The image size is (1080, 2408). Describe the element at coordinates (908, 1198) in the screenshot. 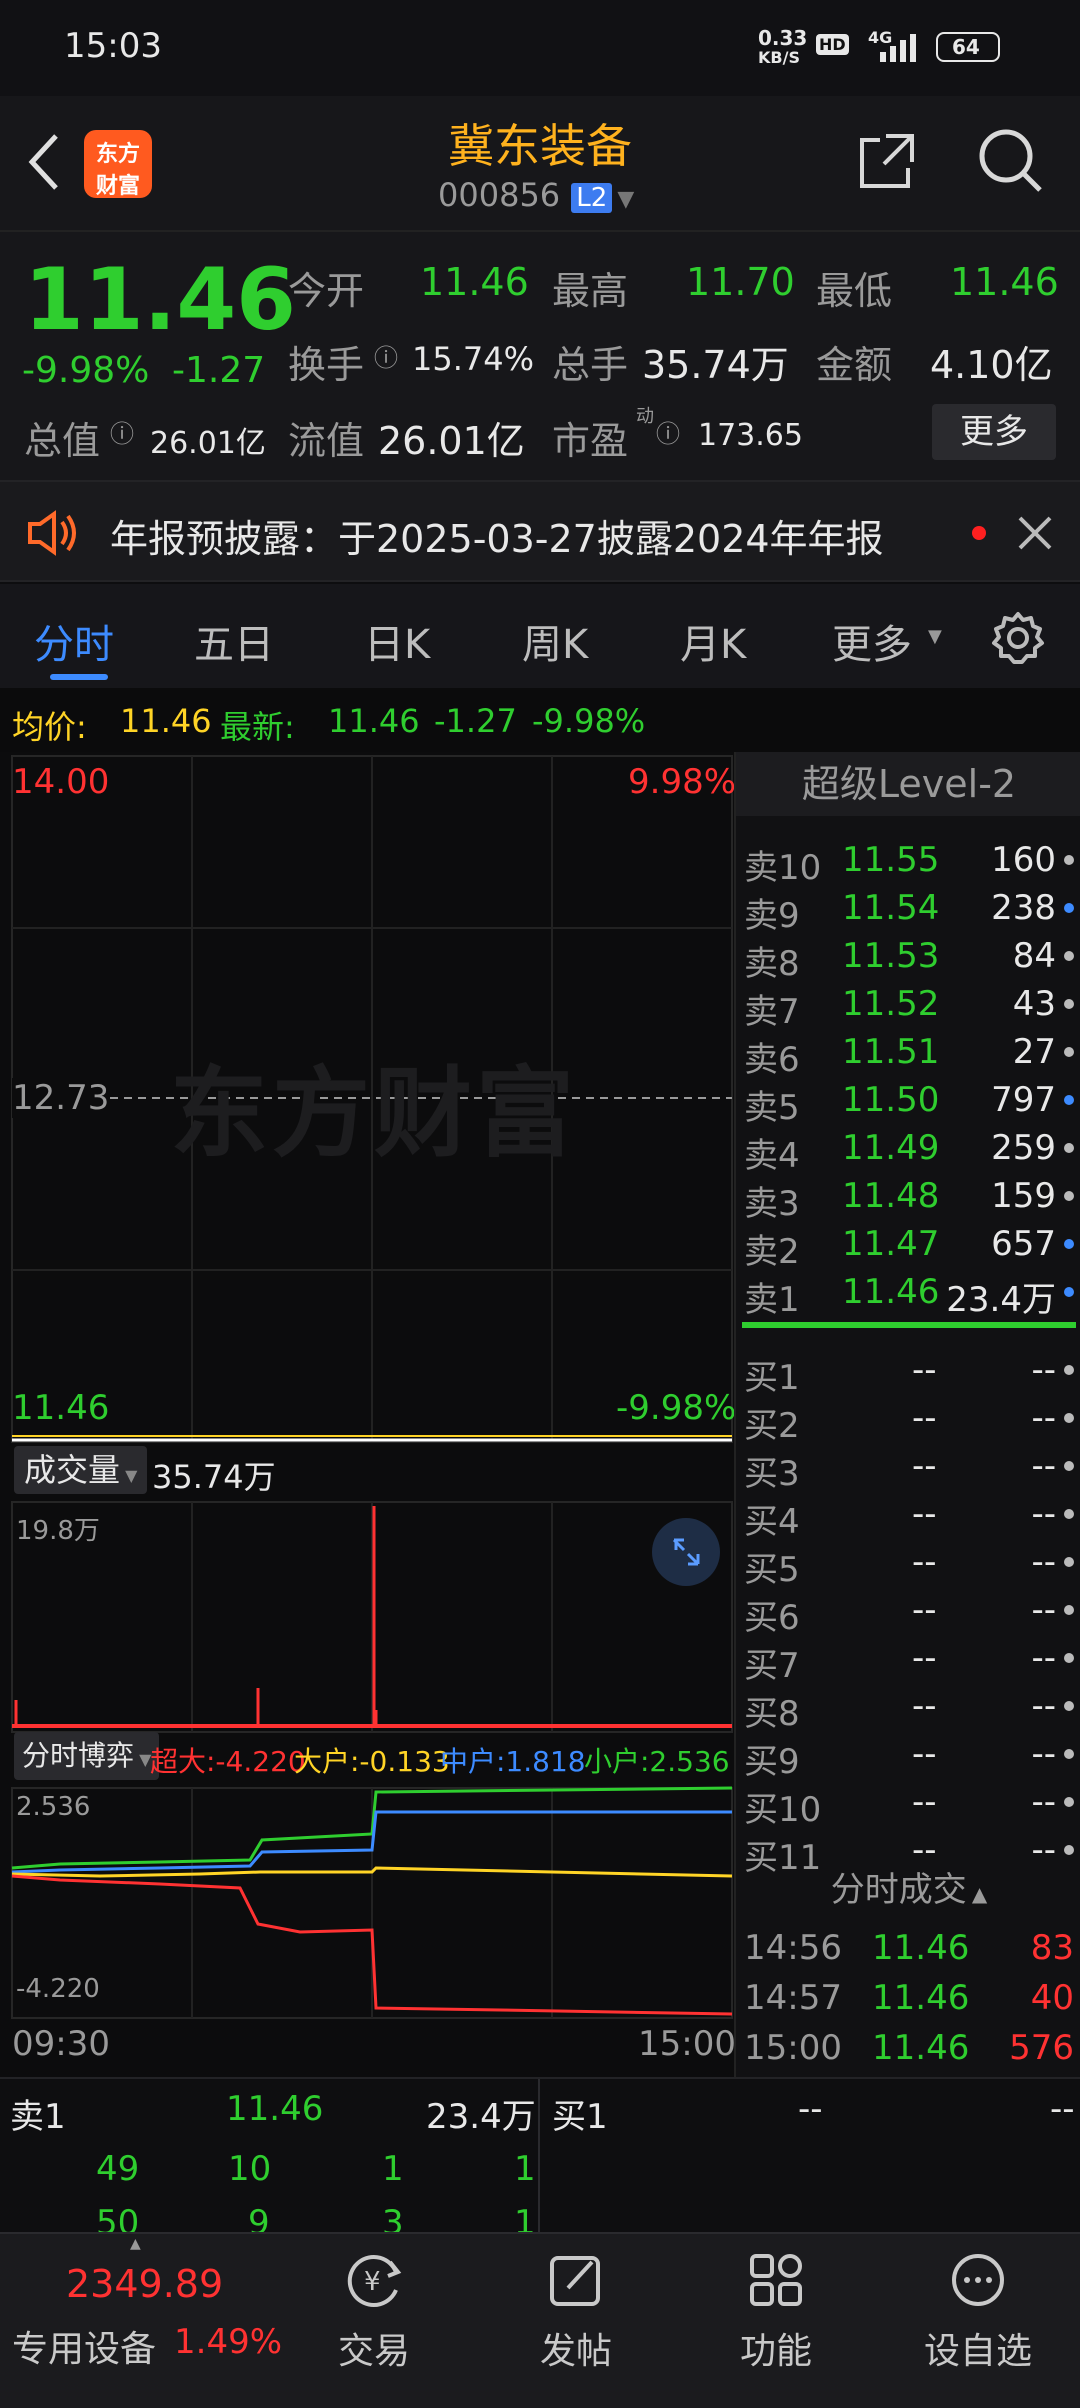

I see `ask-row: 卖3 11.48 159` at that location.